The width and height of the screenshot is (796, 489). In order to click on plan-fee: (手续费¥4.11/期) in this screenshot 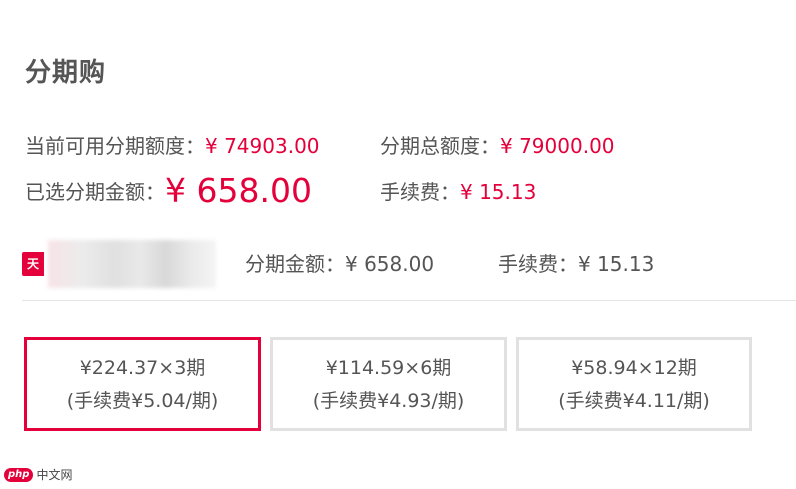, I will do `click(634, 401)`.